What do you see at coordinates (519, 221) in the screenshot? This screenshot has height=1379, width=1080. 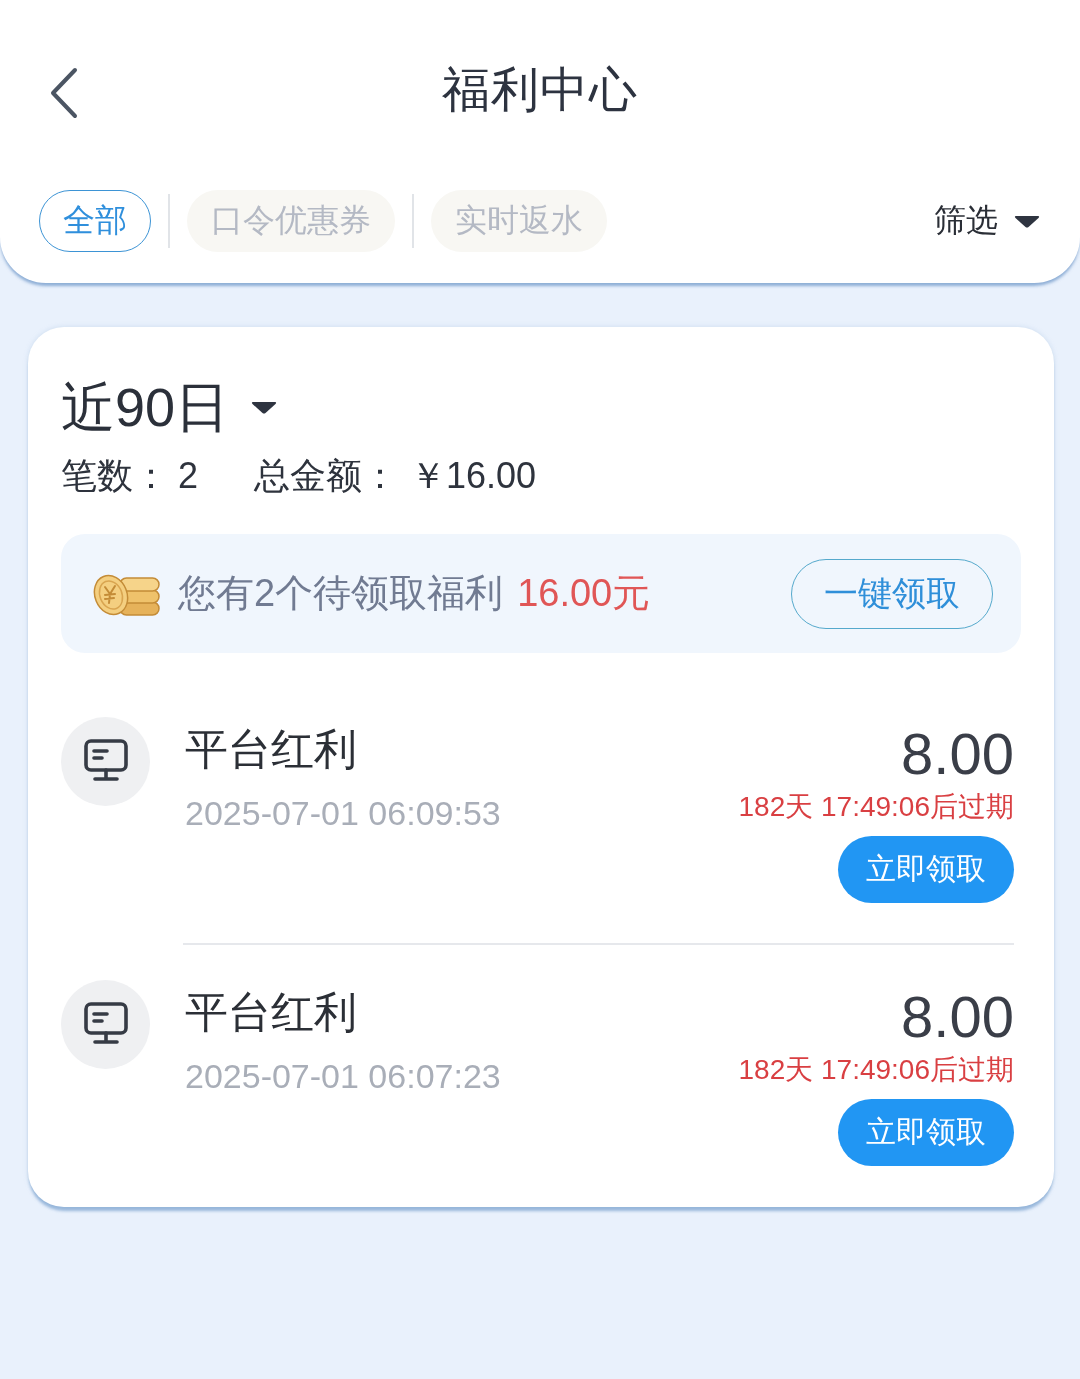 I see `tab: 实时返水` at bounding box center [519, 221].